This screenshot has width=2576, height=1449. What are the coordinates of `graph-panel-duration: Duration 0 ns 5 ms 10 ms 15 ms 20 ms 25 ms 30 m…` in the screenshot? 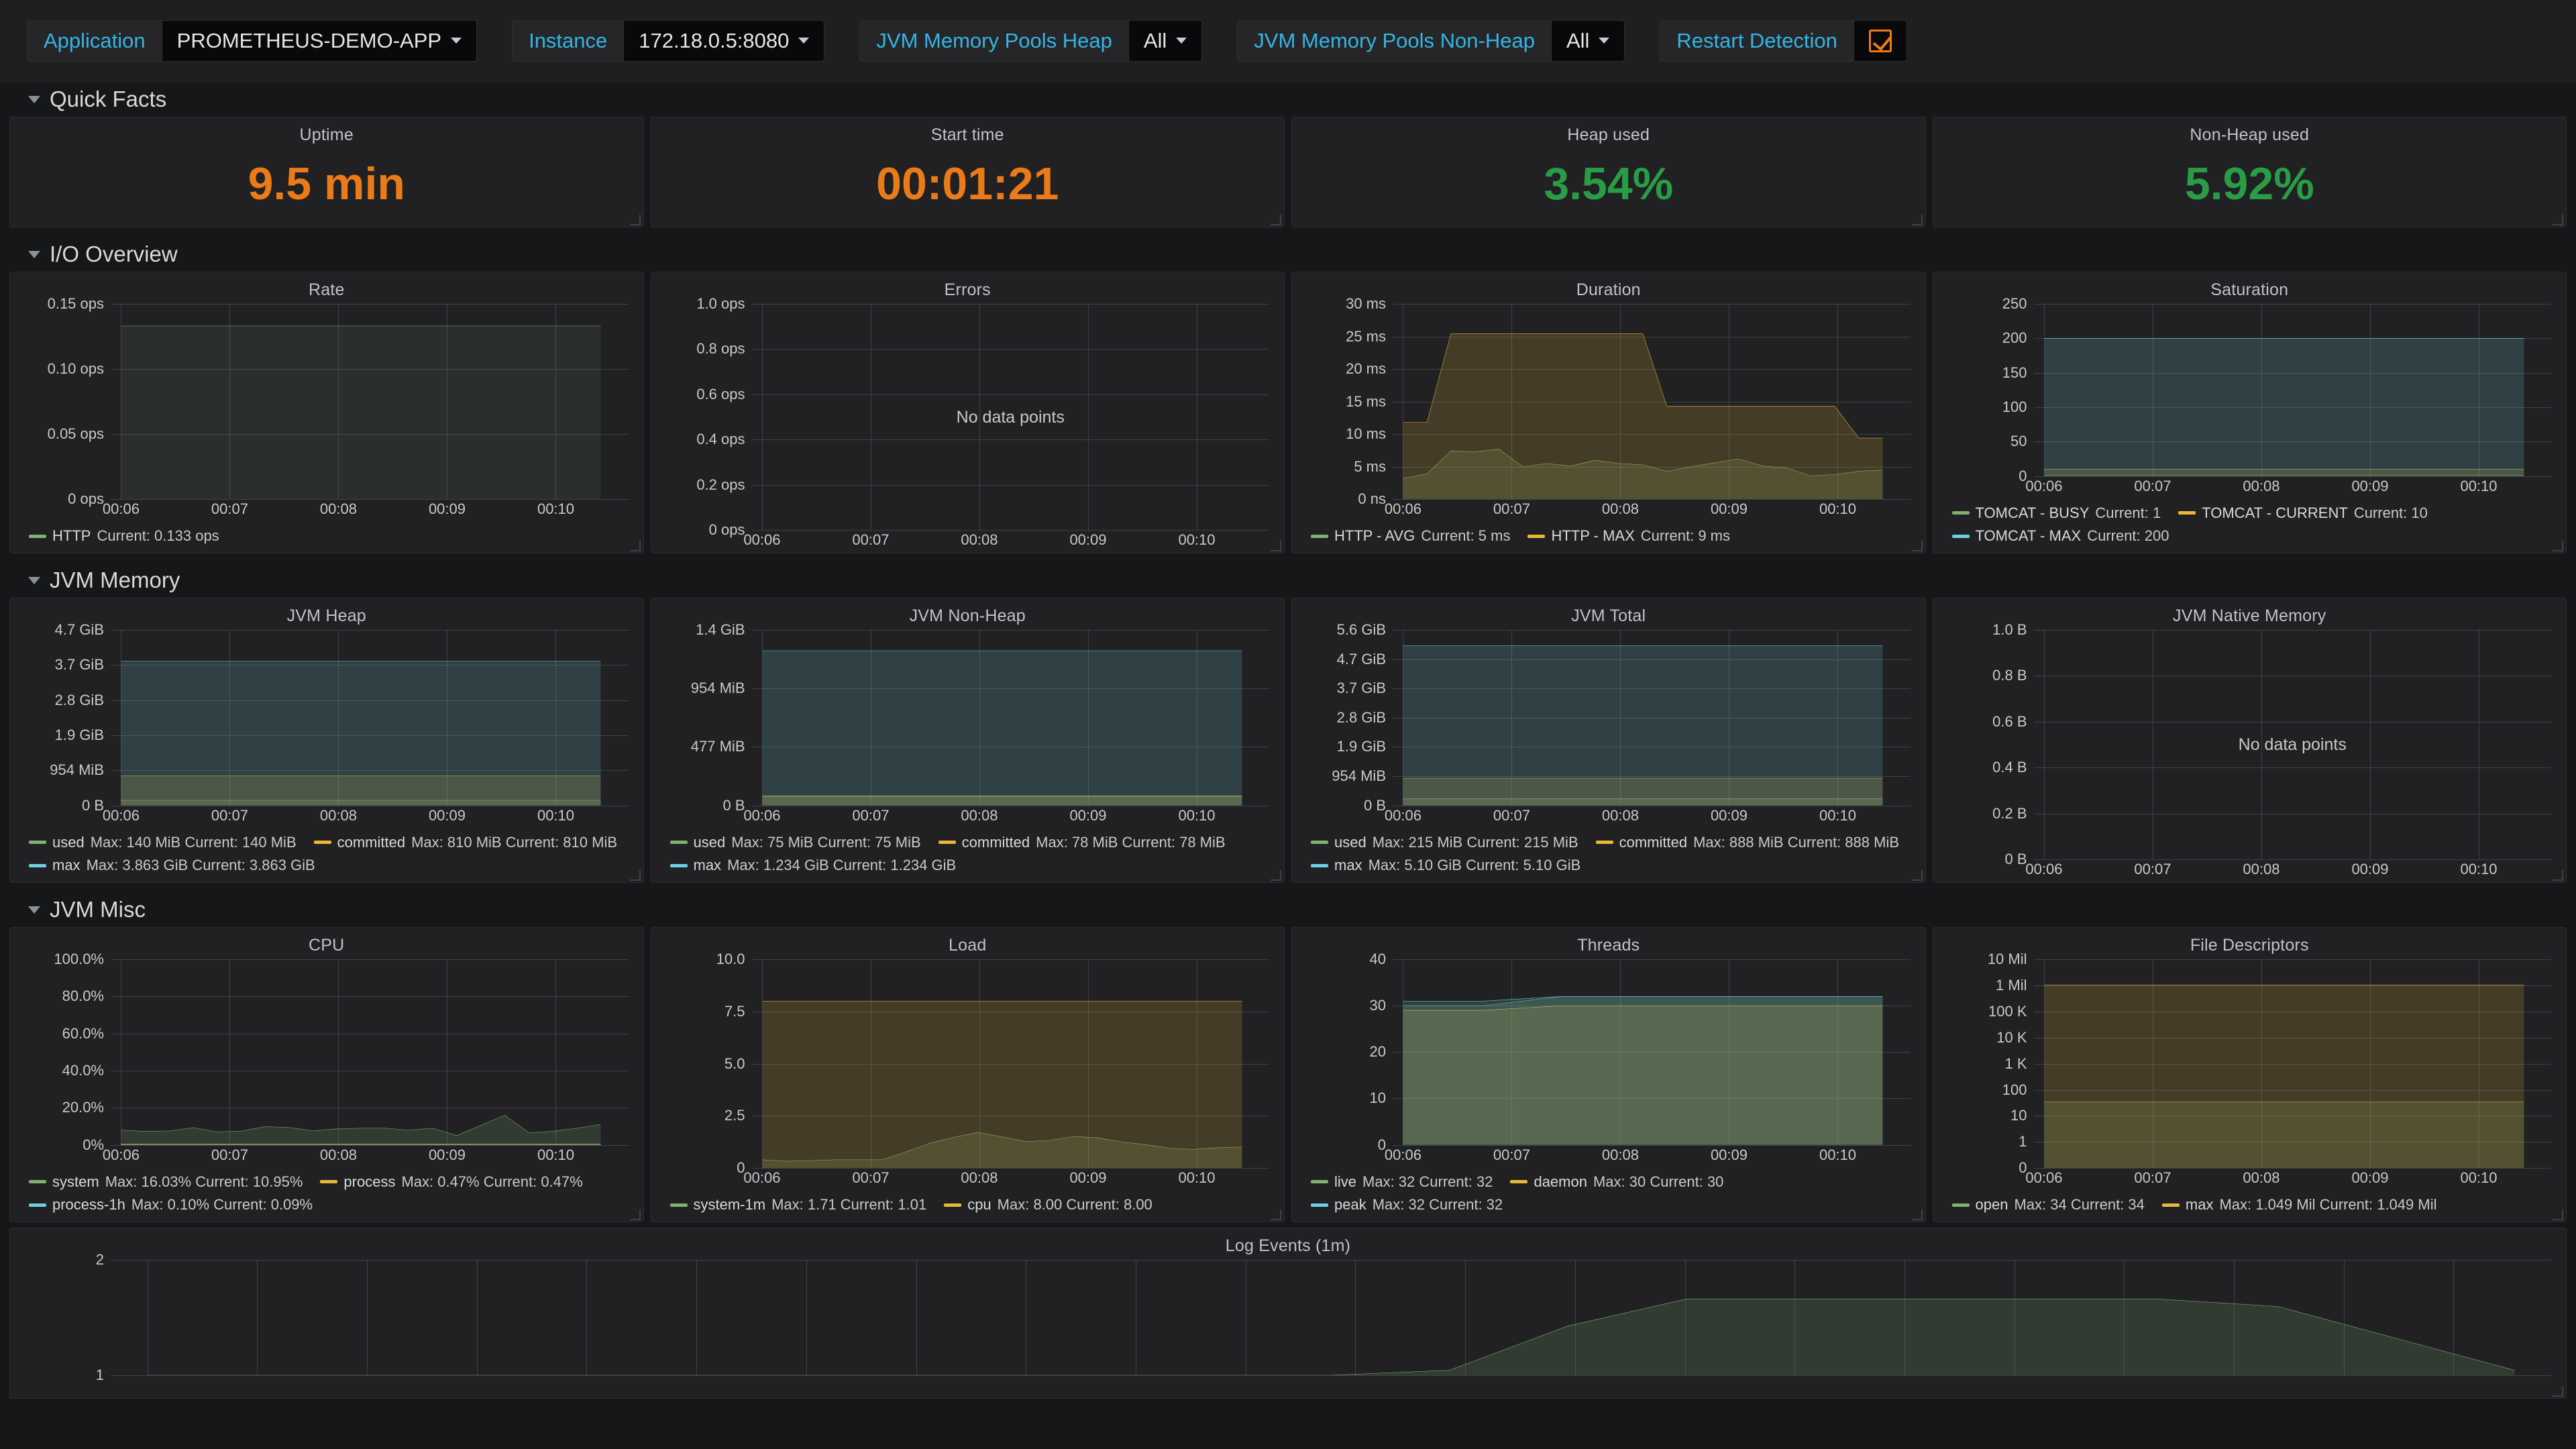 It's located at (1608, 412).